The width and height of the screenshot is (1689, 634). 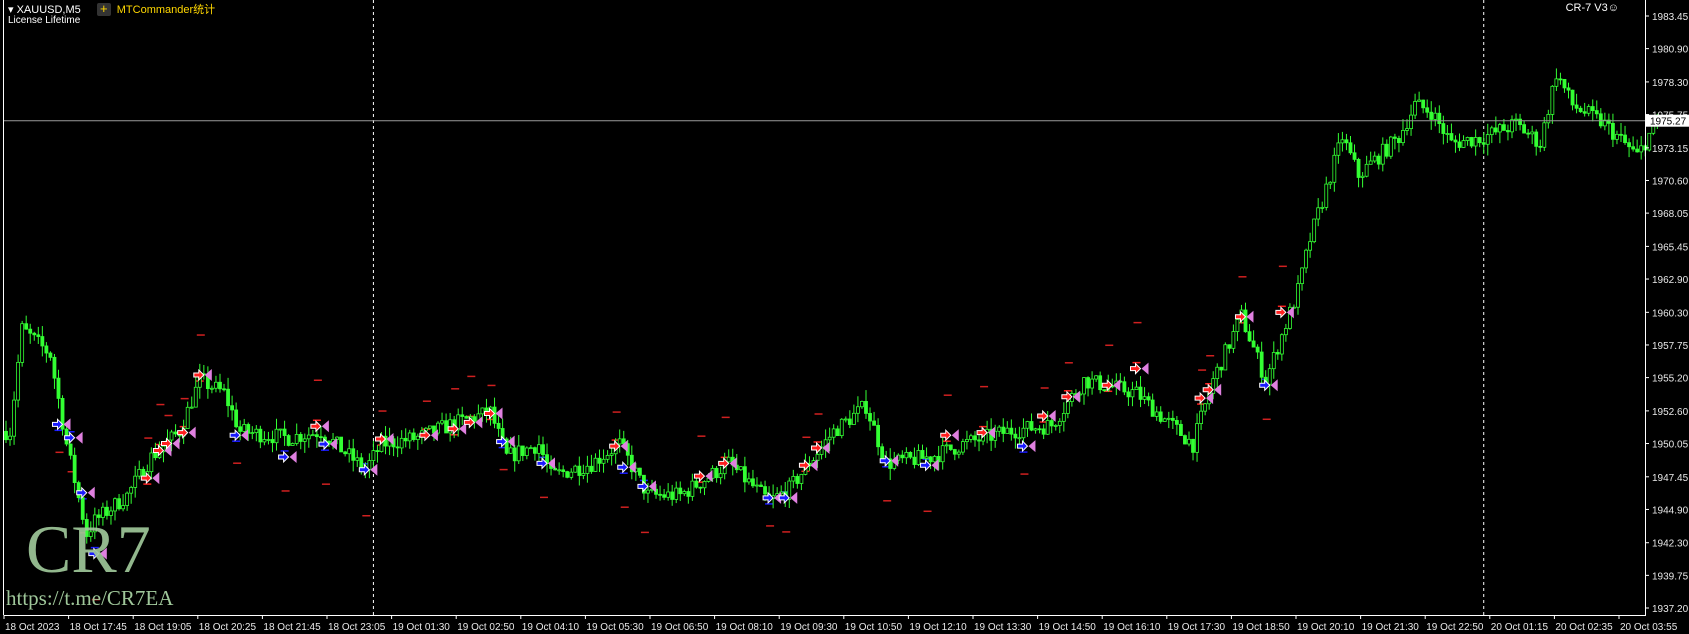 What do you see at coordinates (486, 627) in the screenshot?
I see `time-tick-label: 19 Oct 02:50` at bounding box center [486, 627].